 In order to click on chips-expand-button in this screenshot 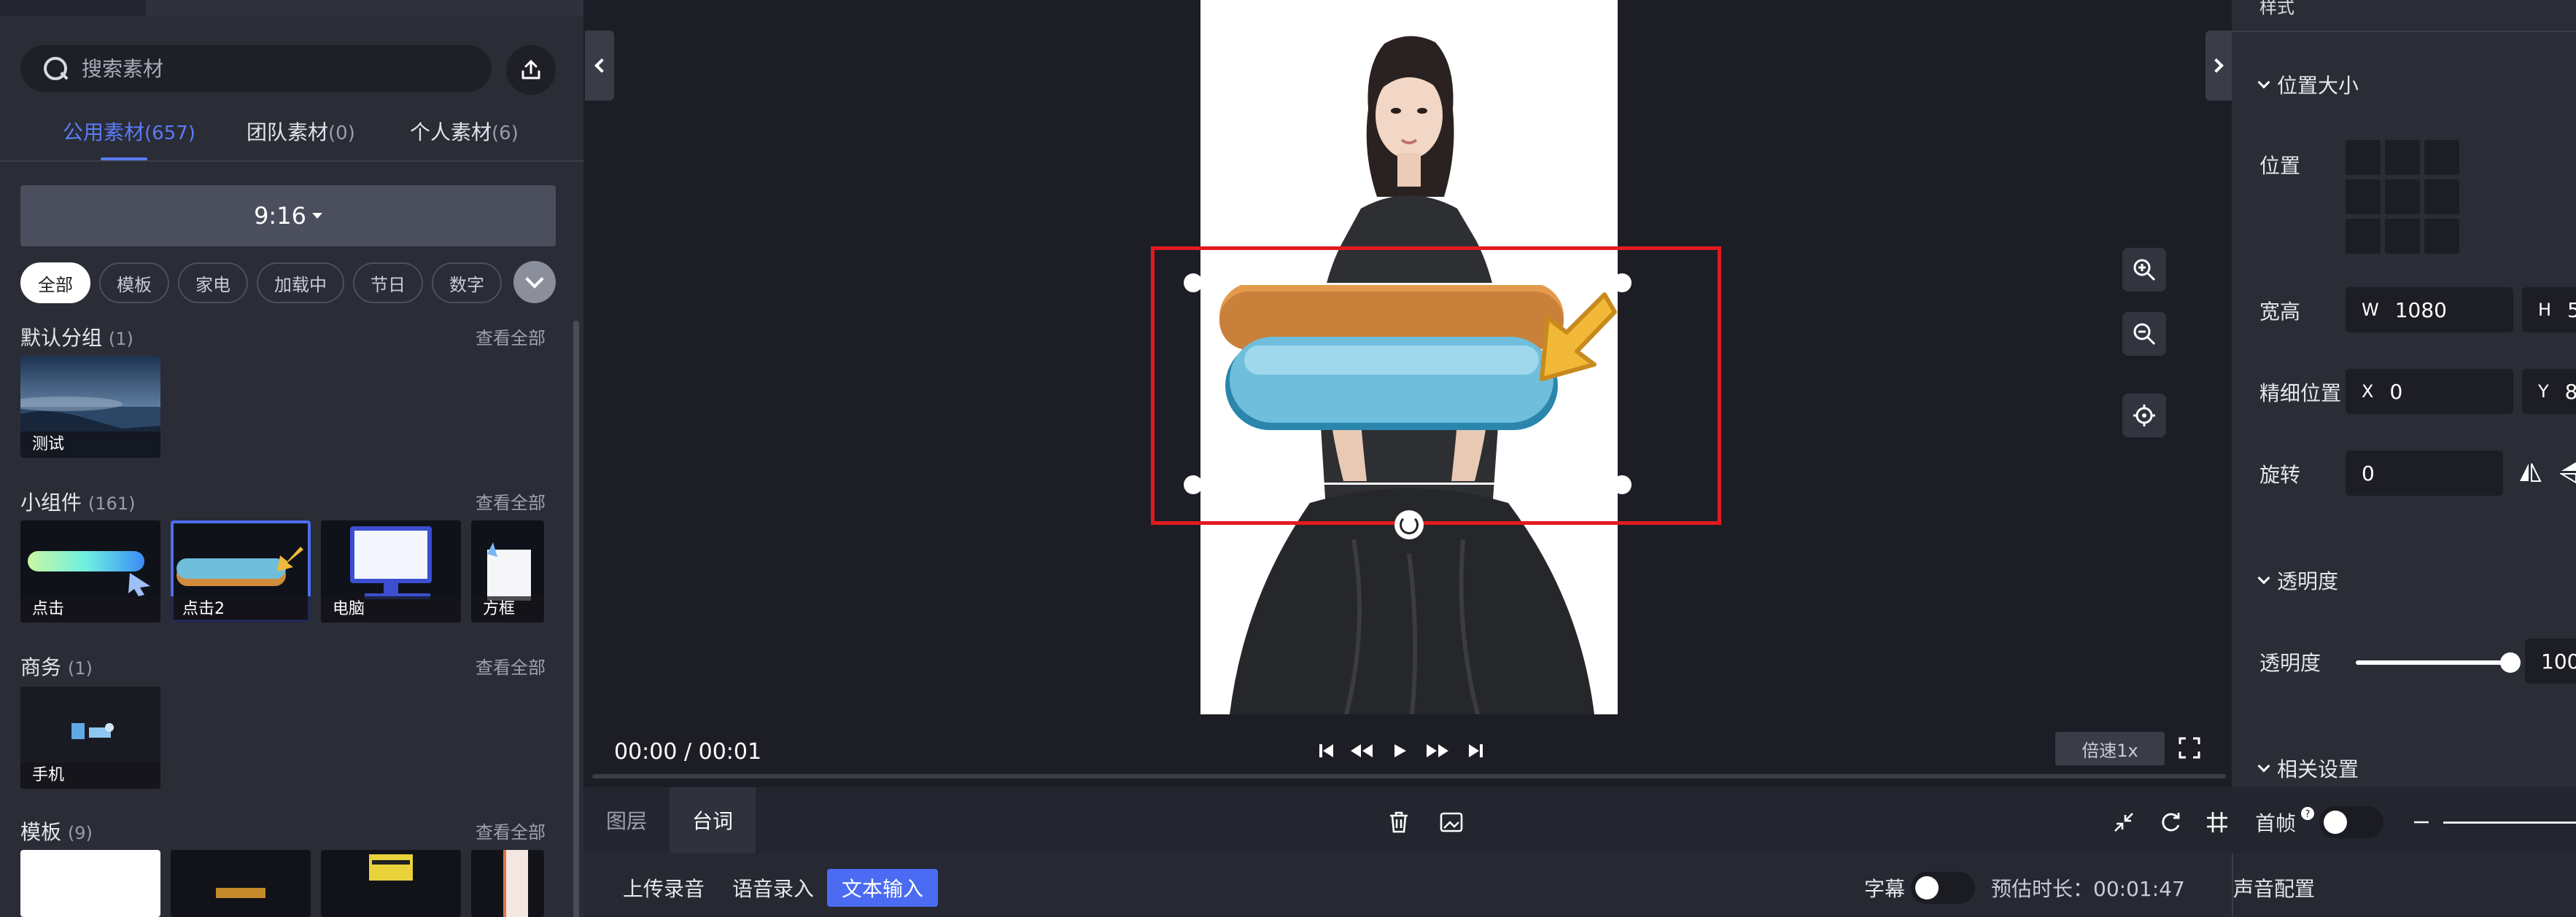, I will do `click(535, 282)`.